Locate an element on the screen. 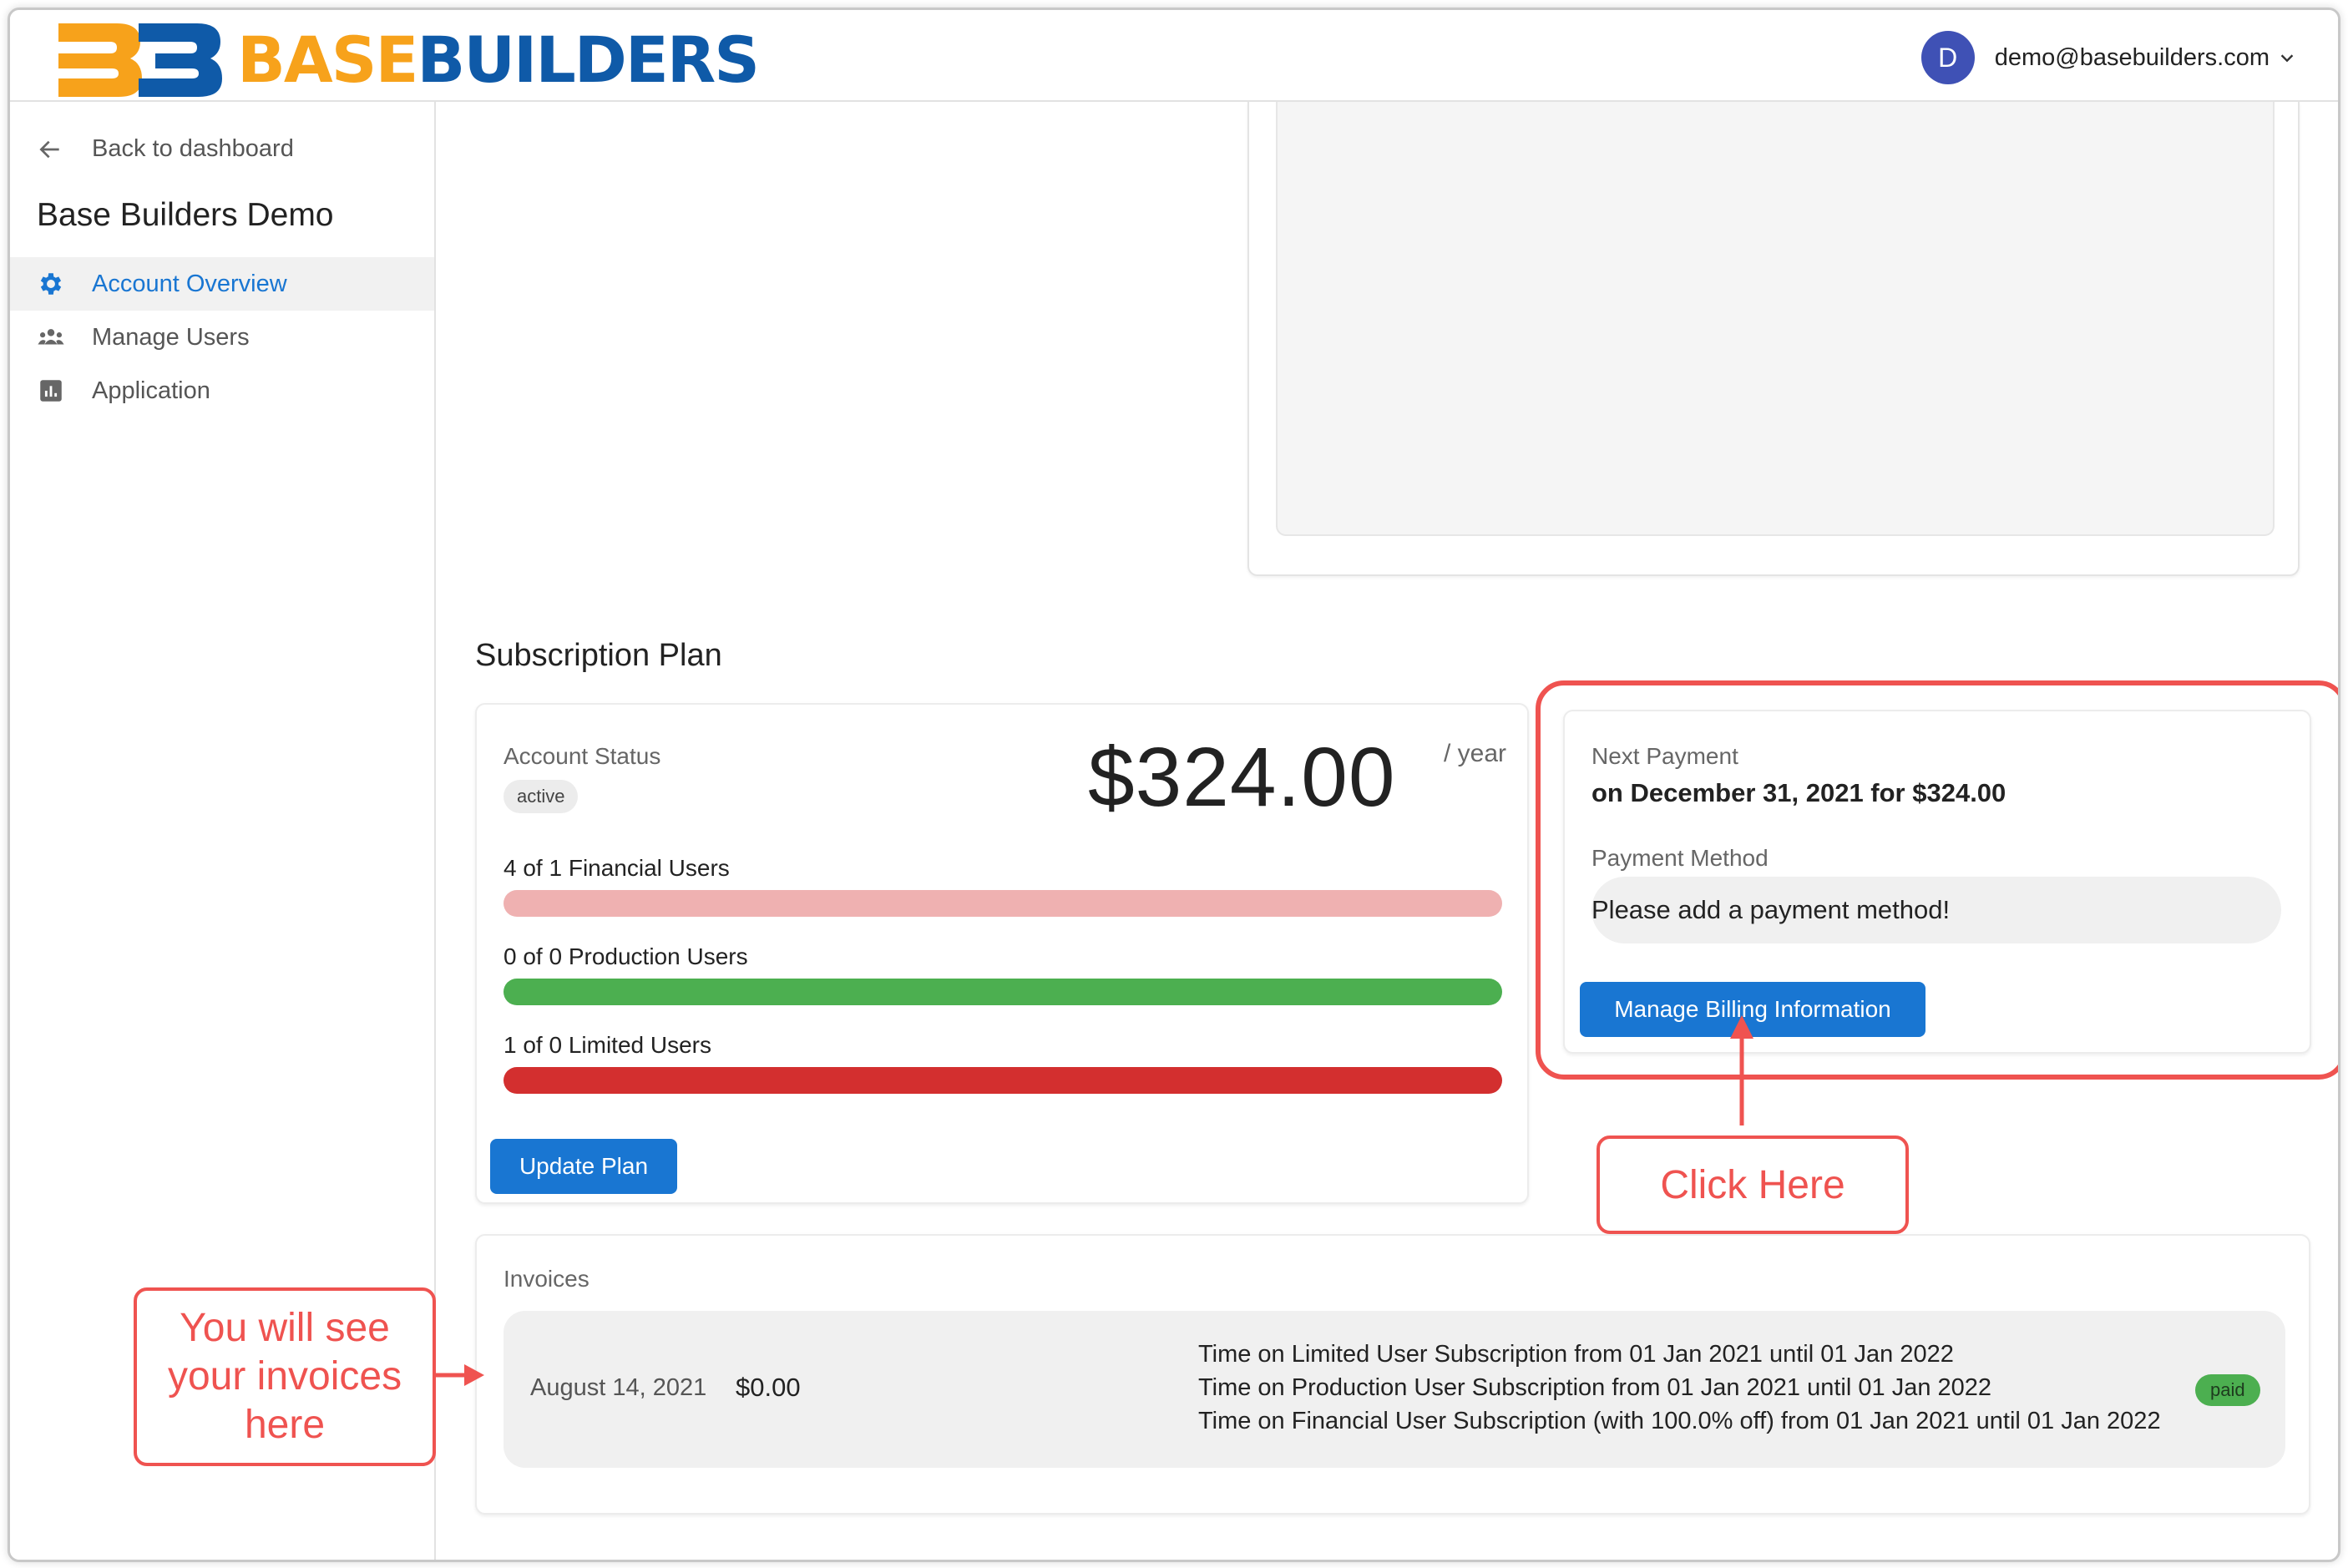  back-link-label: Back to dashboard is located at coordinates (193, 148).